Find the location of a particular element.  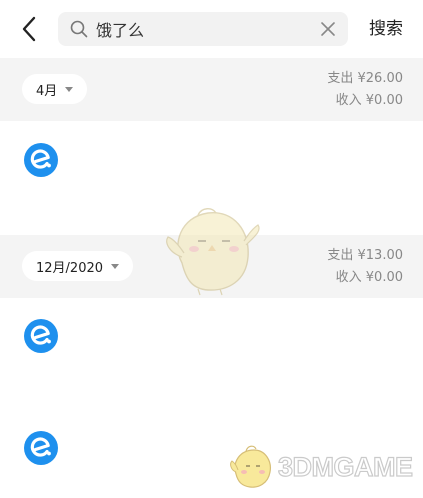

month-header: 4月 支出 ¥26.00 收入 ¥0.00 is located at coordinates (211, 89).